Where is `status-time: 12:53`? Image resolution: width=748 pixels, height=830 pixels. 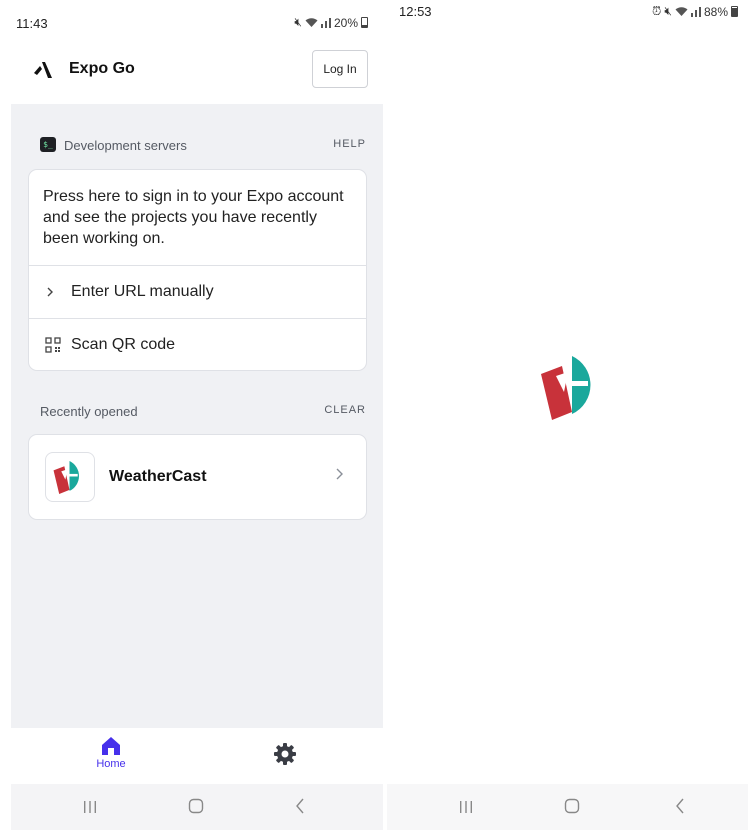 status-time: 12:53 is located at coordinates (415, 11).